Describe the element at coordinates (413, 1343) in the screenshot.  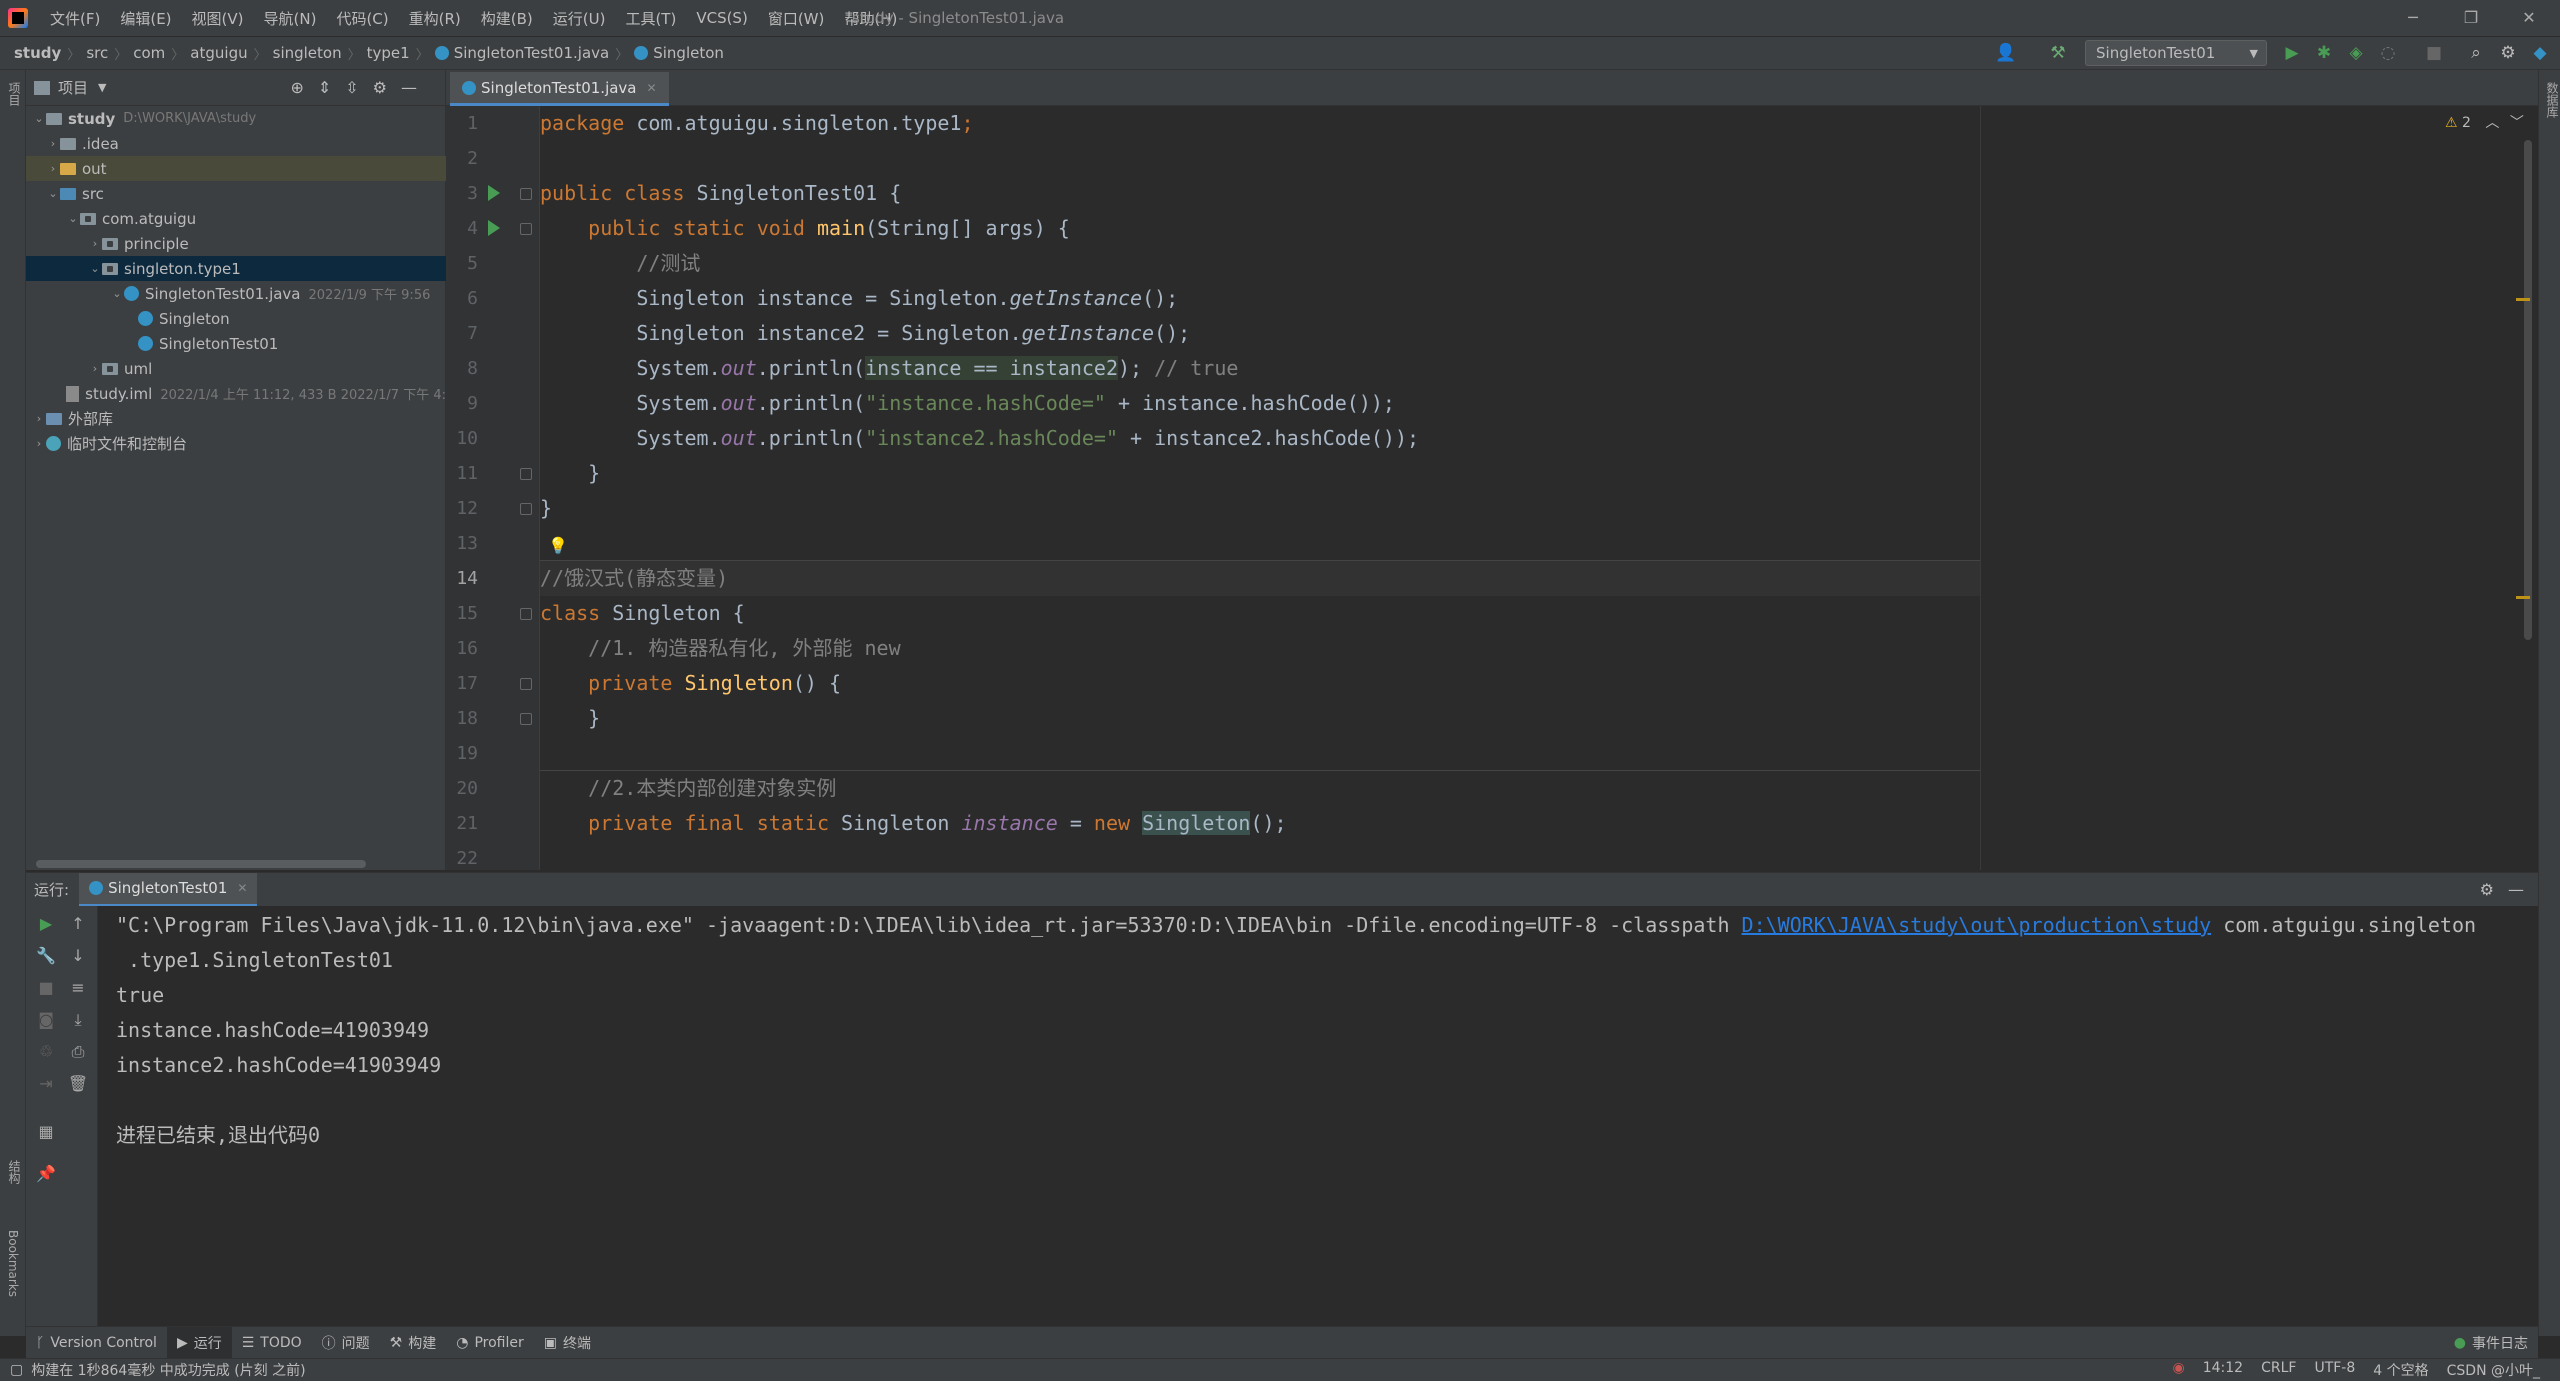
I see `toolwindow-build: ⚒ 构建` at that location.